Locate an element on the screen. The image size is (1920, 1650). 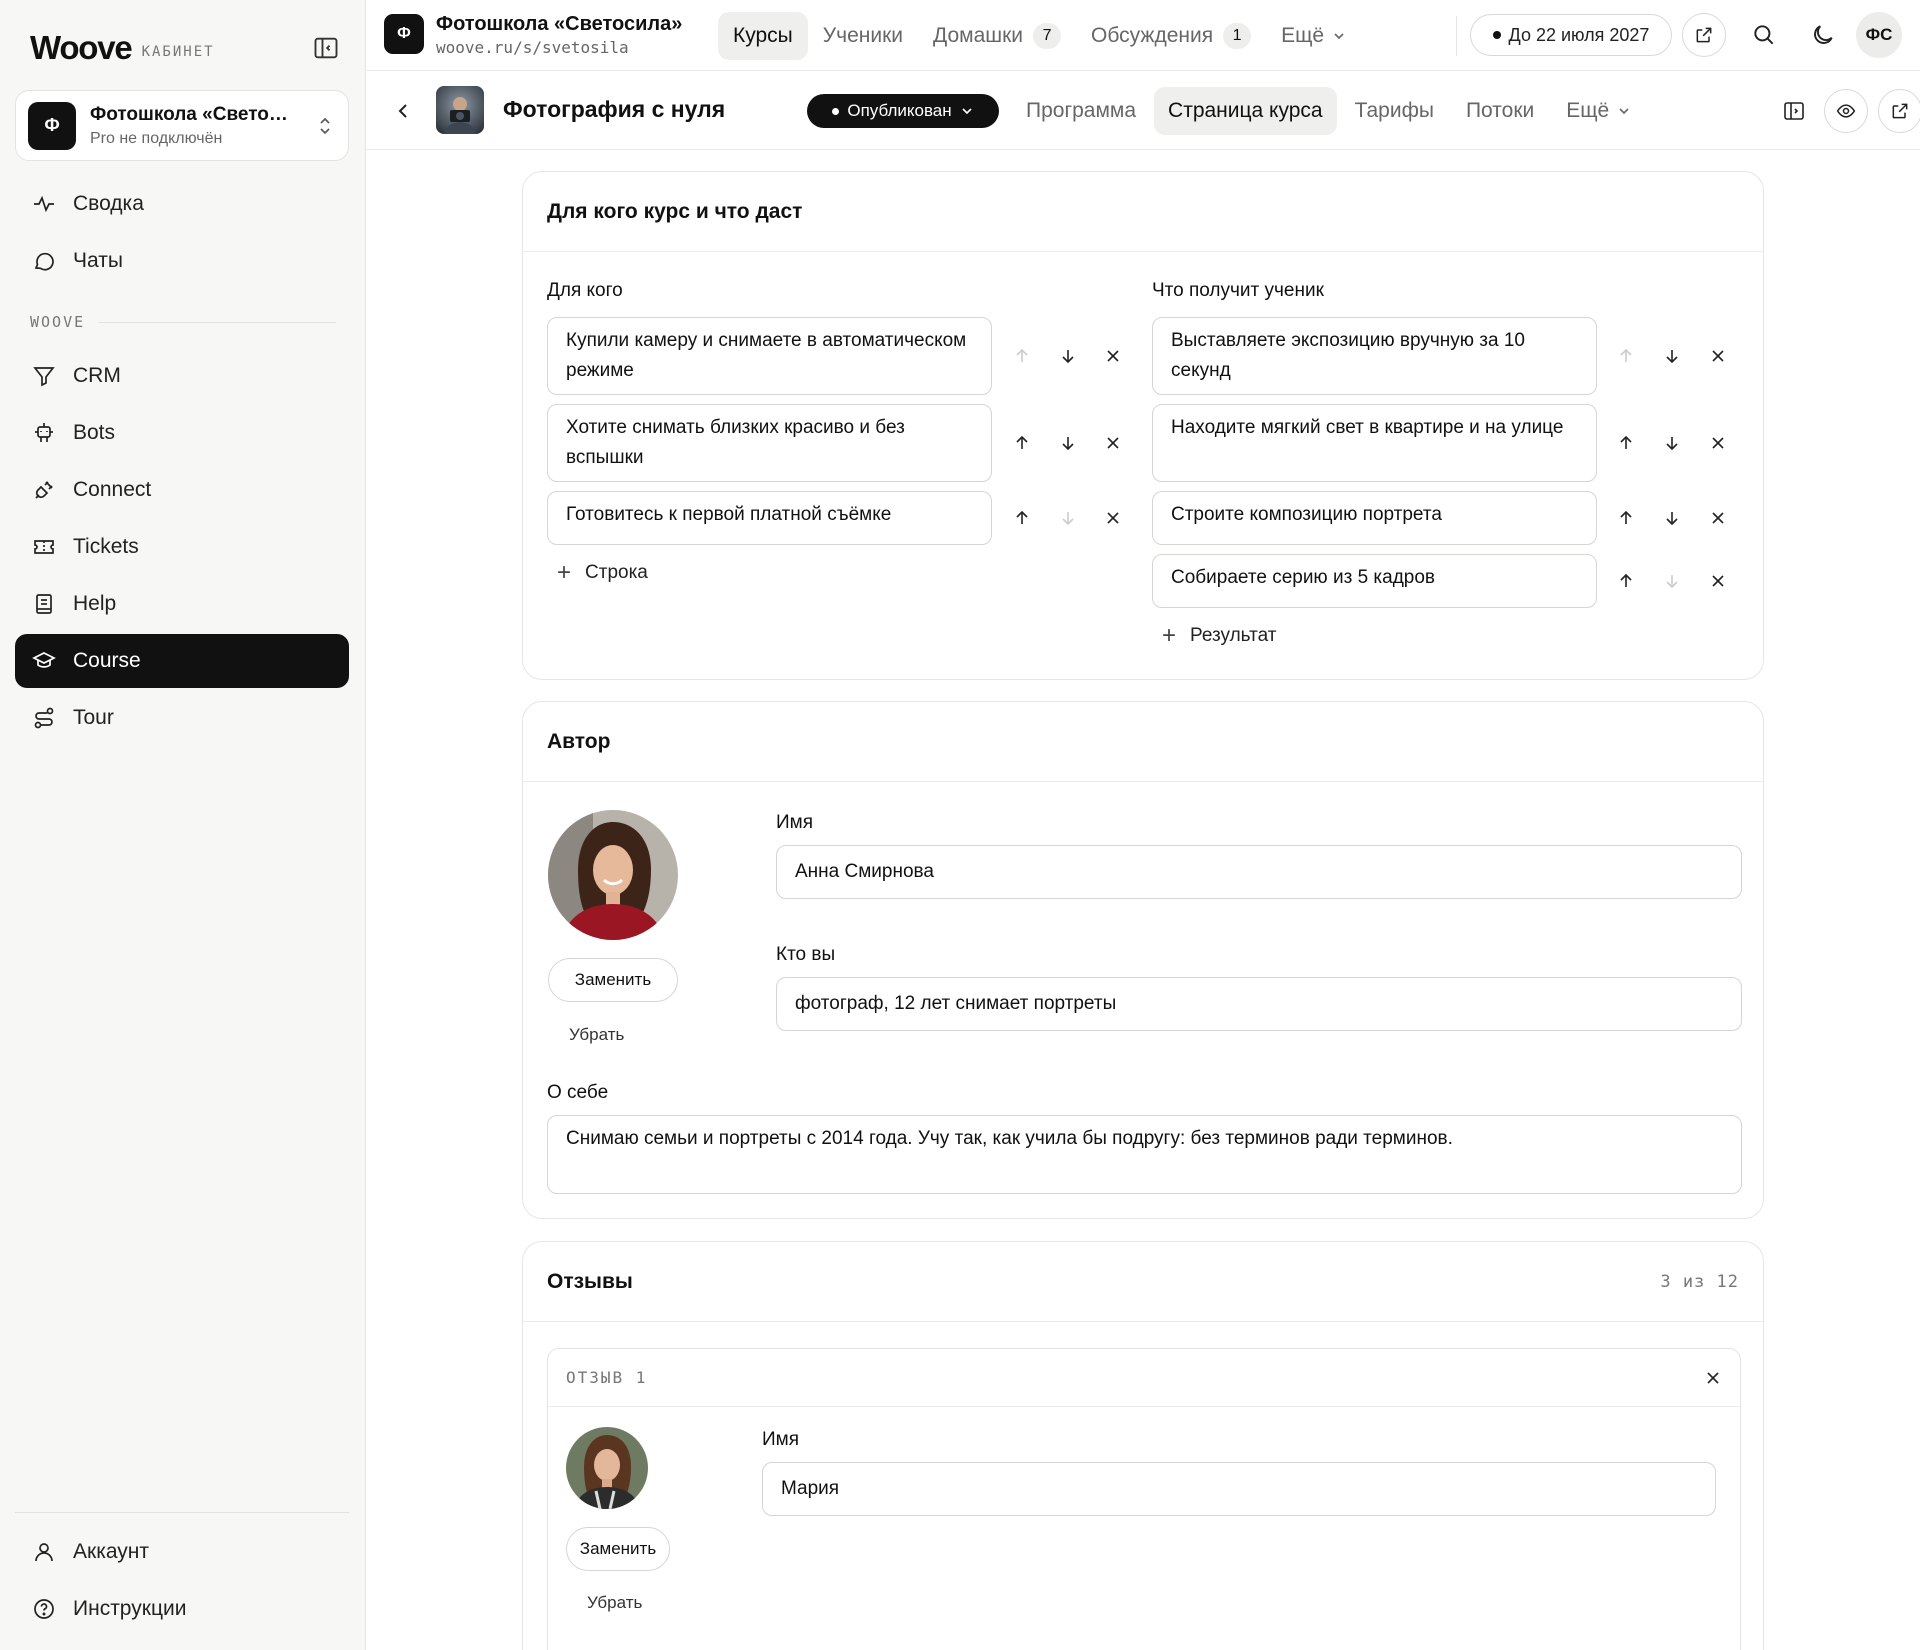
back-button is located at coordinates (403, 111).